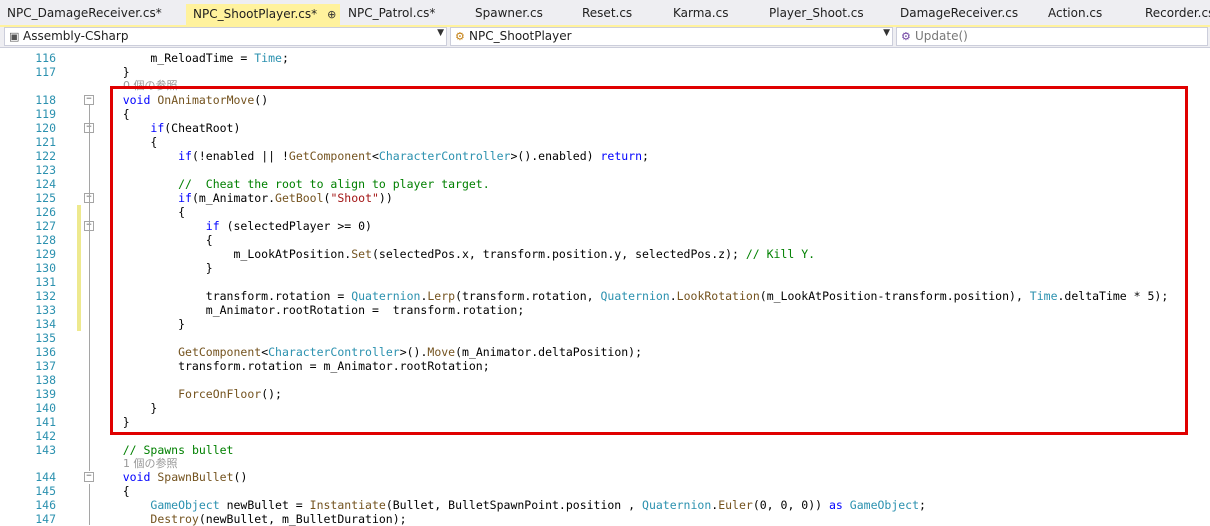 This screenshot has width=1210, height=526. Describe the element at coordinates (171, 477) in the screenshot. I see `code-line: void SpawnBullet()` at that location.